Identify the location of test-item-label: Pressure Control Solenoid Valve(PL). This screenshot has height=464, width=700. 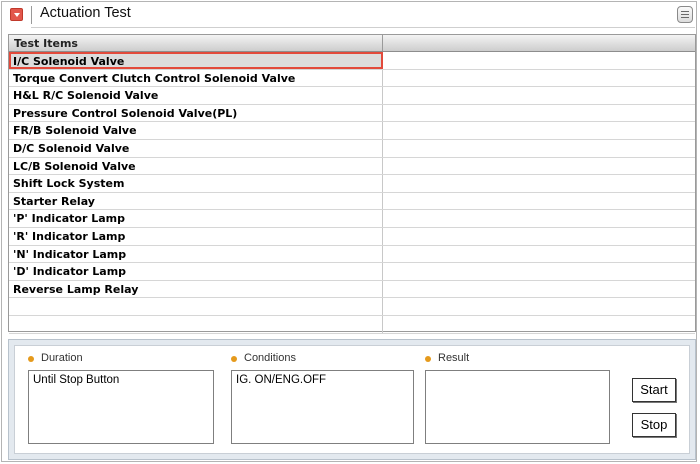
(196, 113).